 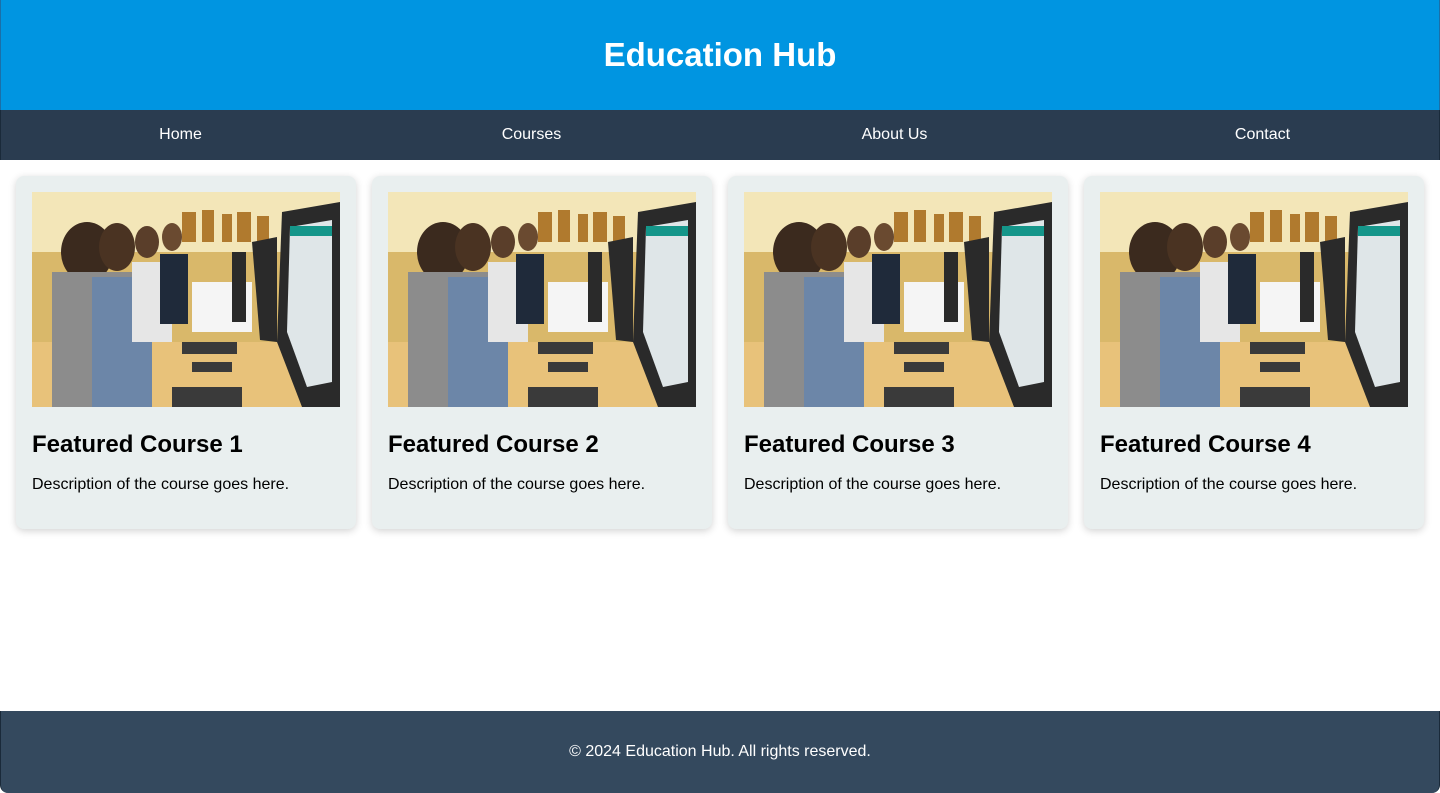 I want to click on nav-item-home: Home, so click(x=180, y=135).